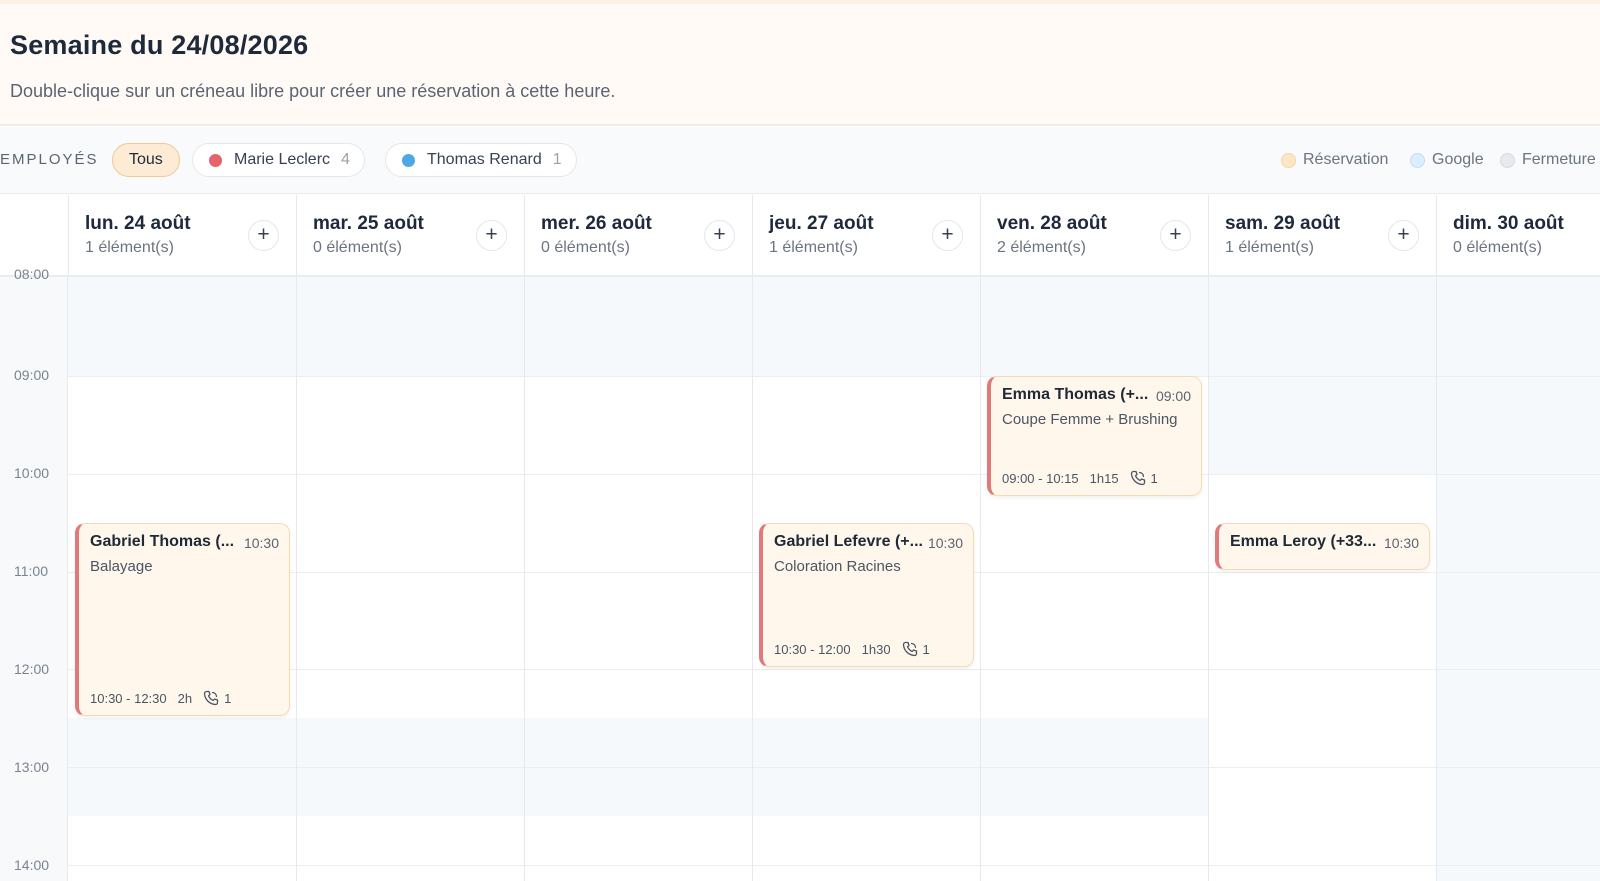  I want to click on hour-label: 11:00, so click(31, 571).